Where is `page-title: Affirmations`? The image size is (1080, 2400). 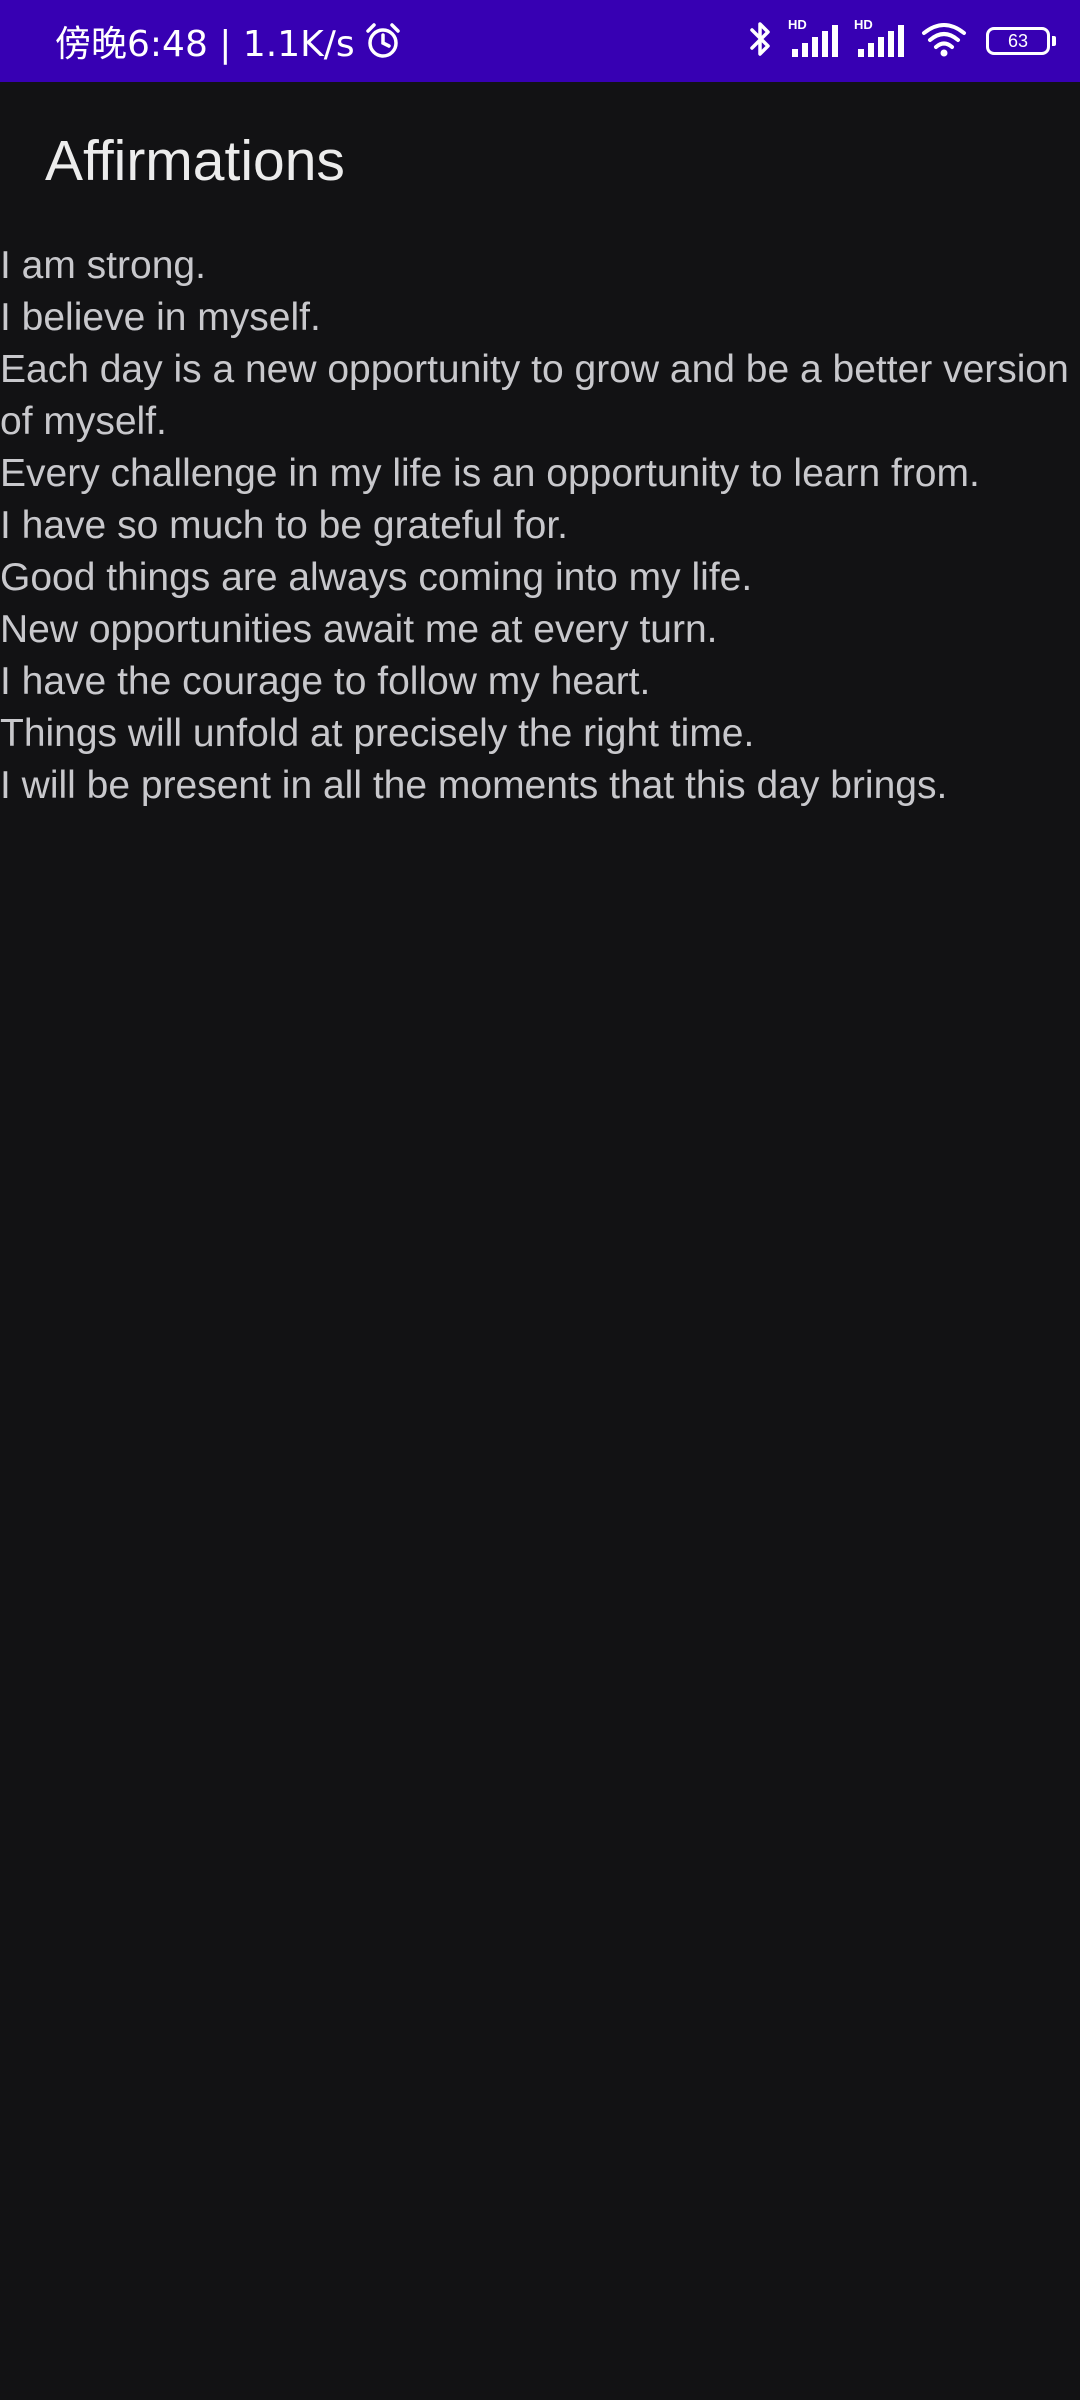
page-title: Affirmations is located at coordinates (195, 161).